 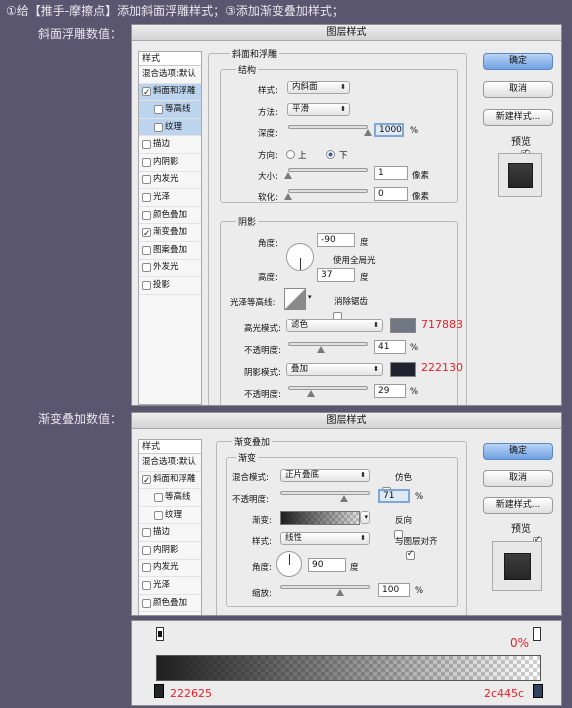 What do you see at coordinates (336, 275) in the screenshot?
I see `altitude-input: 37` at bounding box center [336, 275].